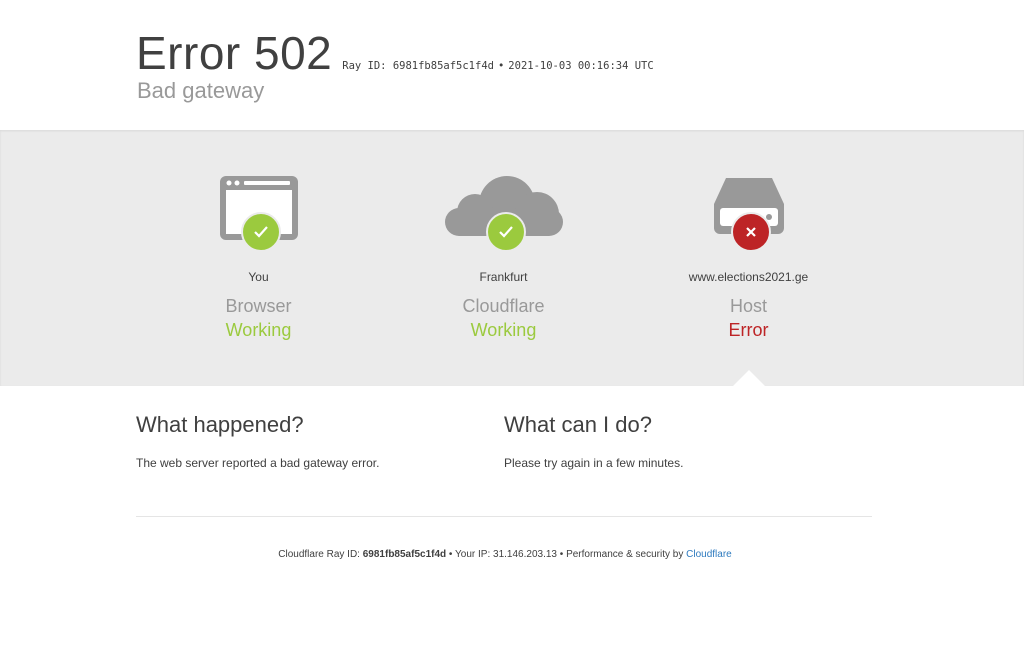  I want to click on ray-id-text: Ray ID: 6981fb85af5c1f4d, so click(418, 66).